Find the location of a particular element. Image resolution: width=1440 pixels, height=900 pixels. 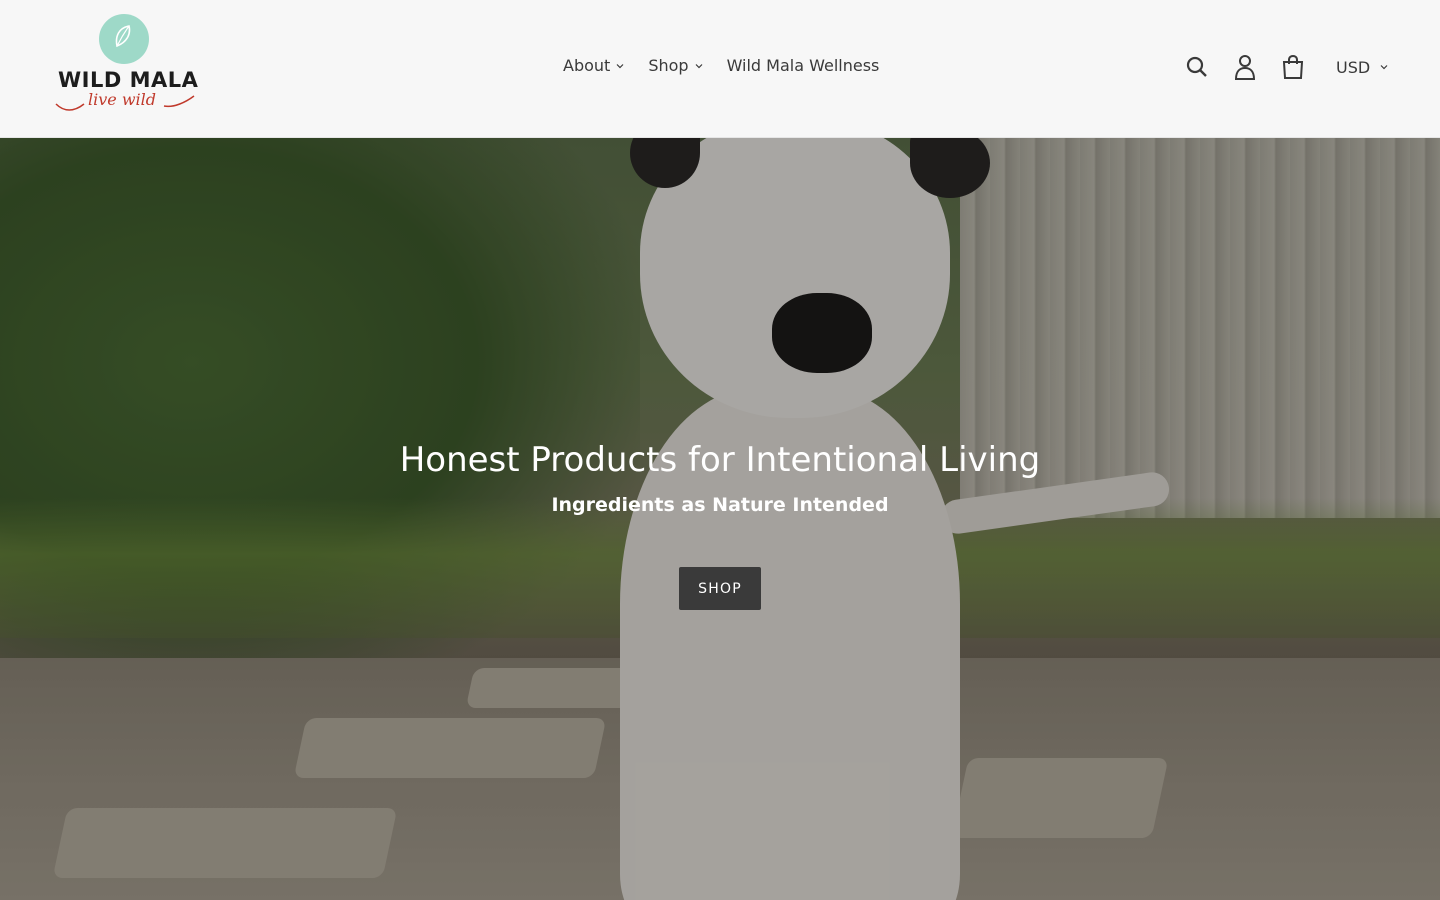

brand-name: WILD MALA is located at coordinates (128, 80).